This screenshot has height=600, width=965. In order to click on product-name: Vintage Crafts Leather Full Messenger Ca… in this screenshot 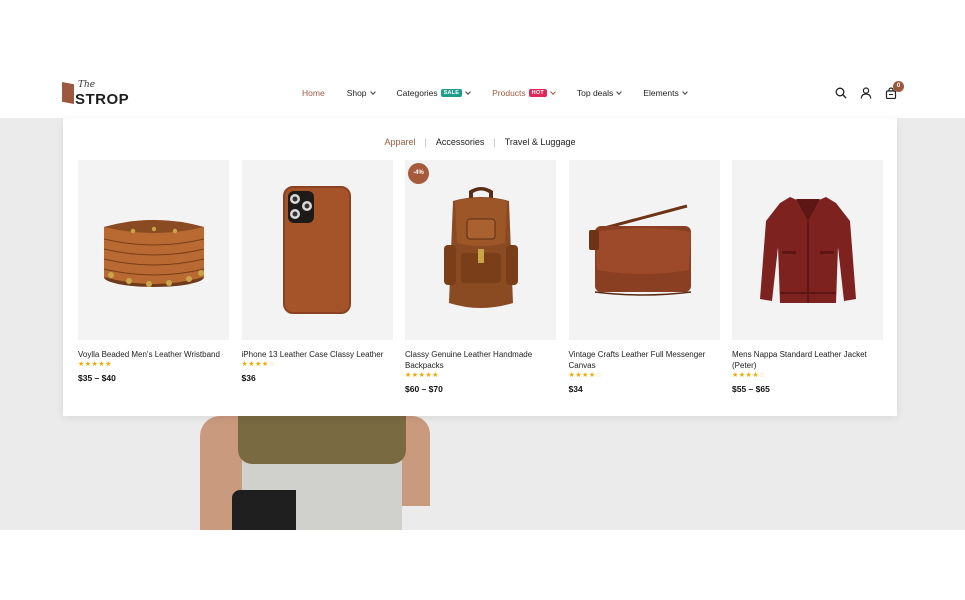, I will do `click(644, 360)`.